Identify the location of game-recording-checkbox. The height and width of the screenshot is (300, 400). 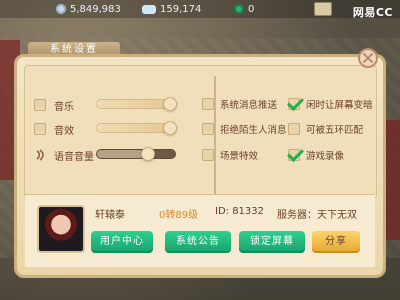
(294, 155).